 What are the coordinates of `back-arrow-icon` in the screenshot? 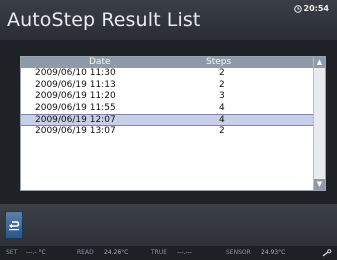 It's located at (14, 226).